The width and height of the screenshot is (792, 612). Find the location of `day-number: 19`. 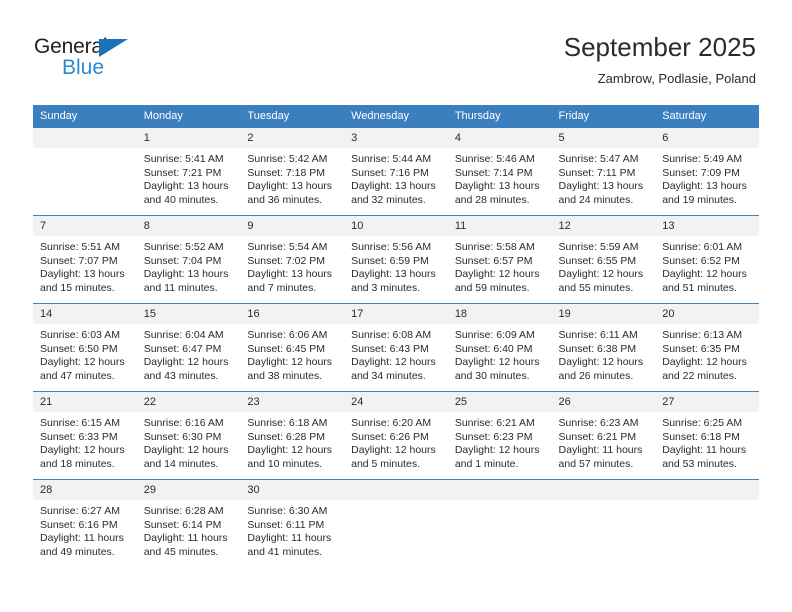

day-number: 19 is located at coordinates (603, 314).